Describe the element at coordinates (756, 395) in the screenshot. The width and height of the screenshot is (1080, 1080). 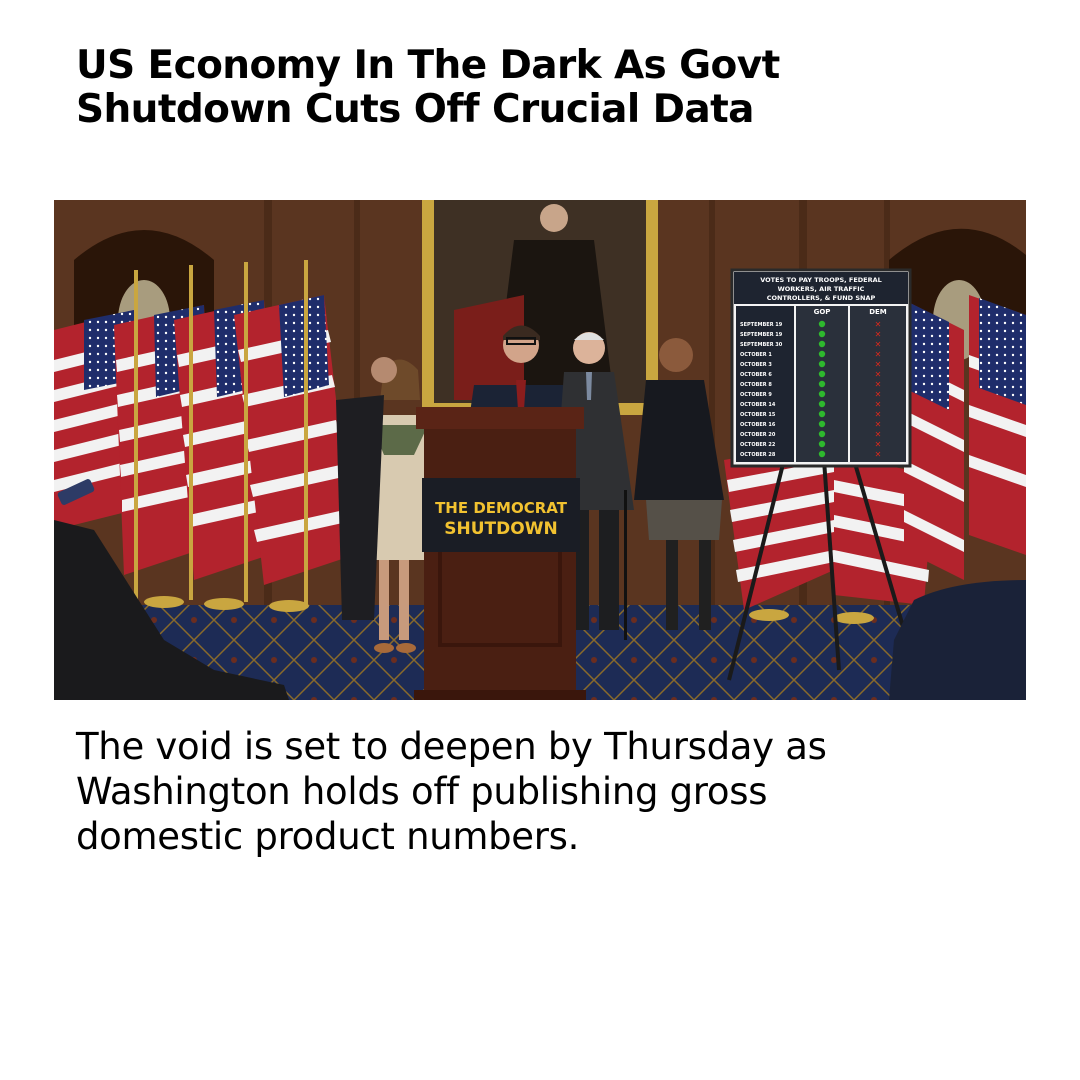
I see `vote-board-date: OCTOBER 9` at that location.